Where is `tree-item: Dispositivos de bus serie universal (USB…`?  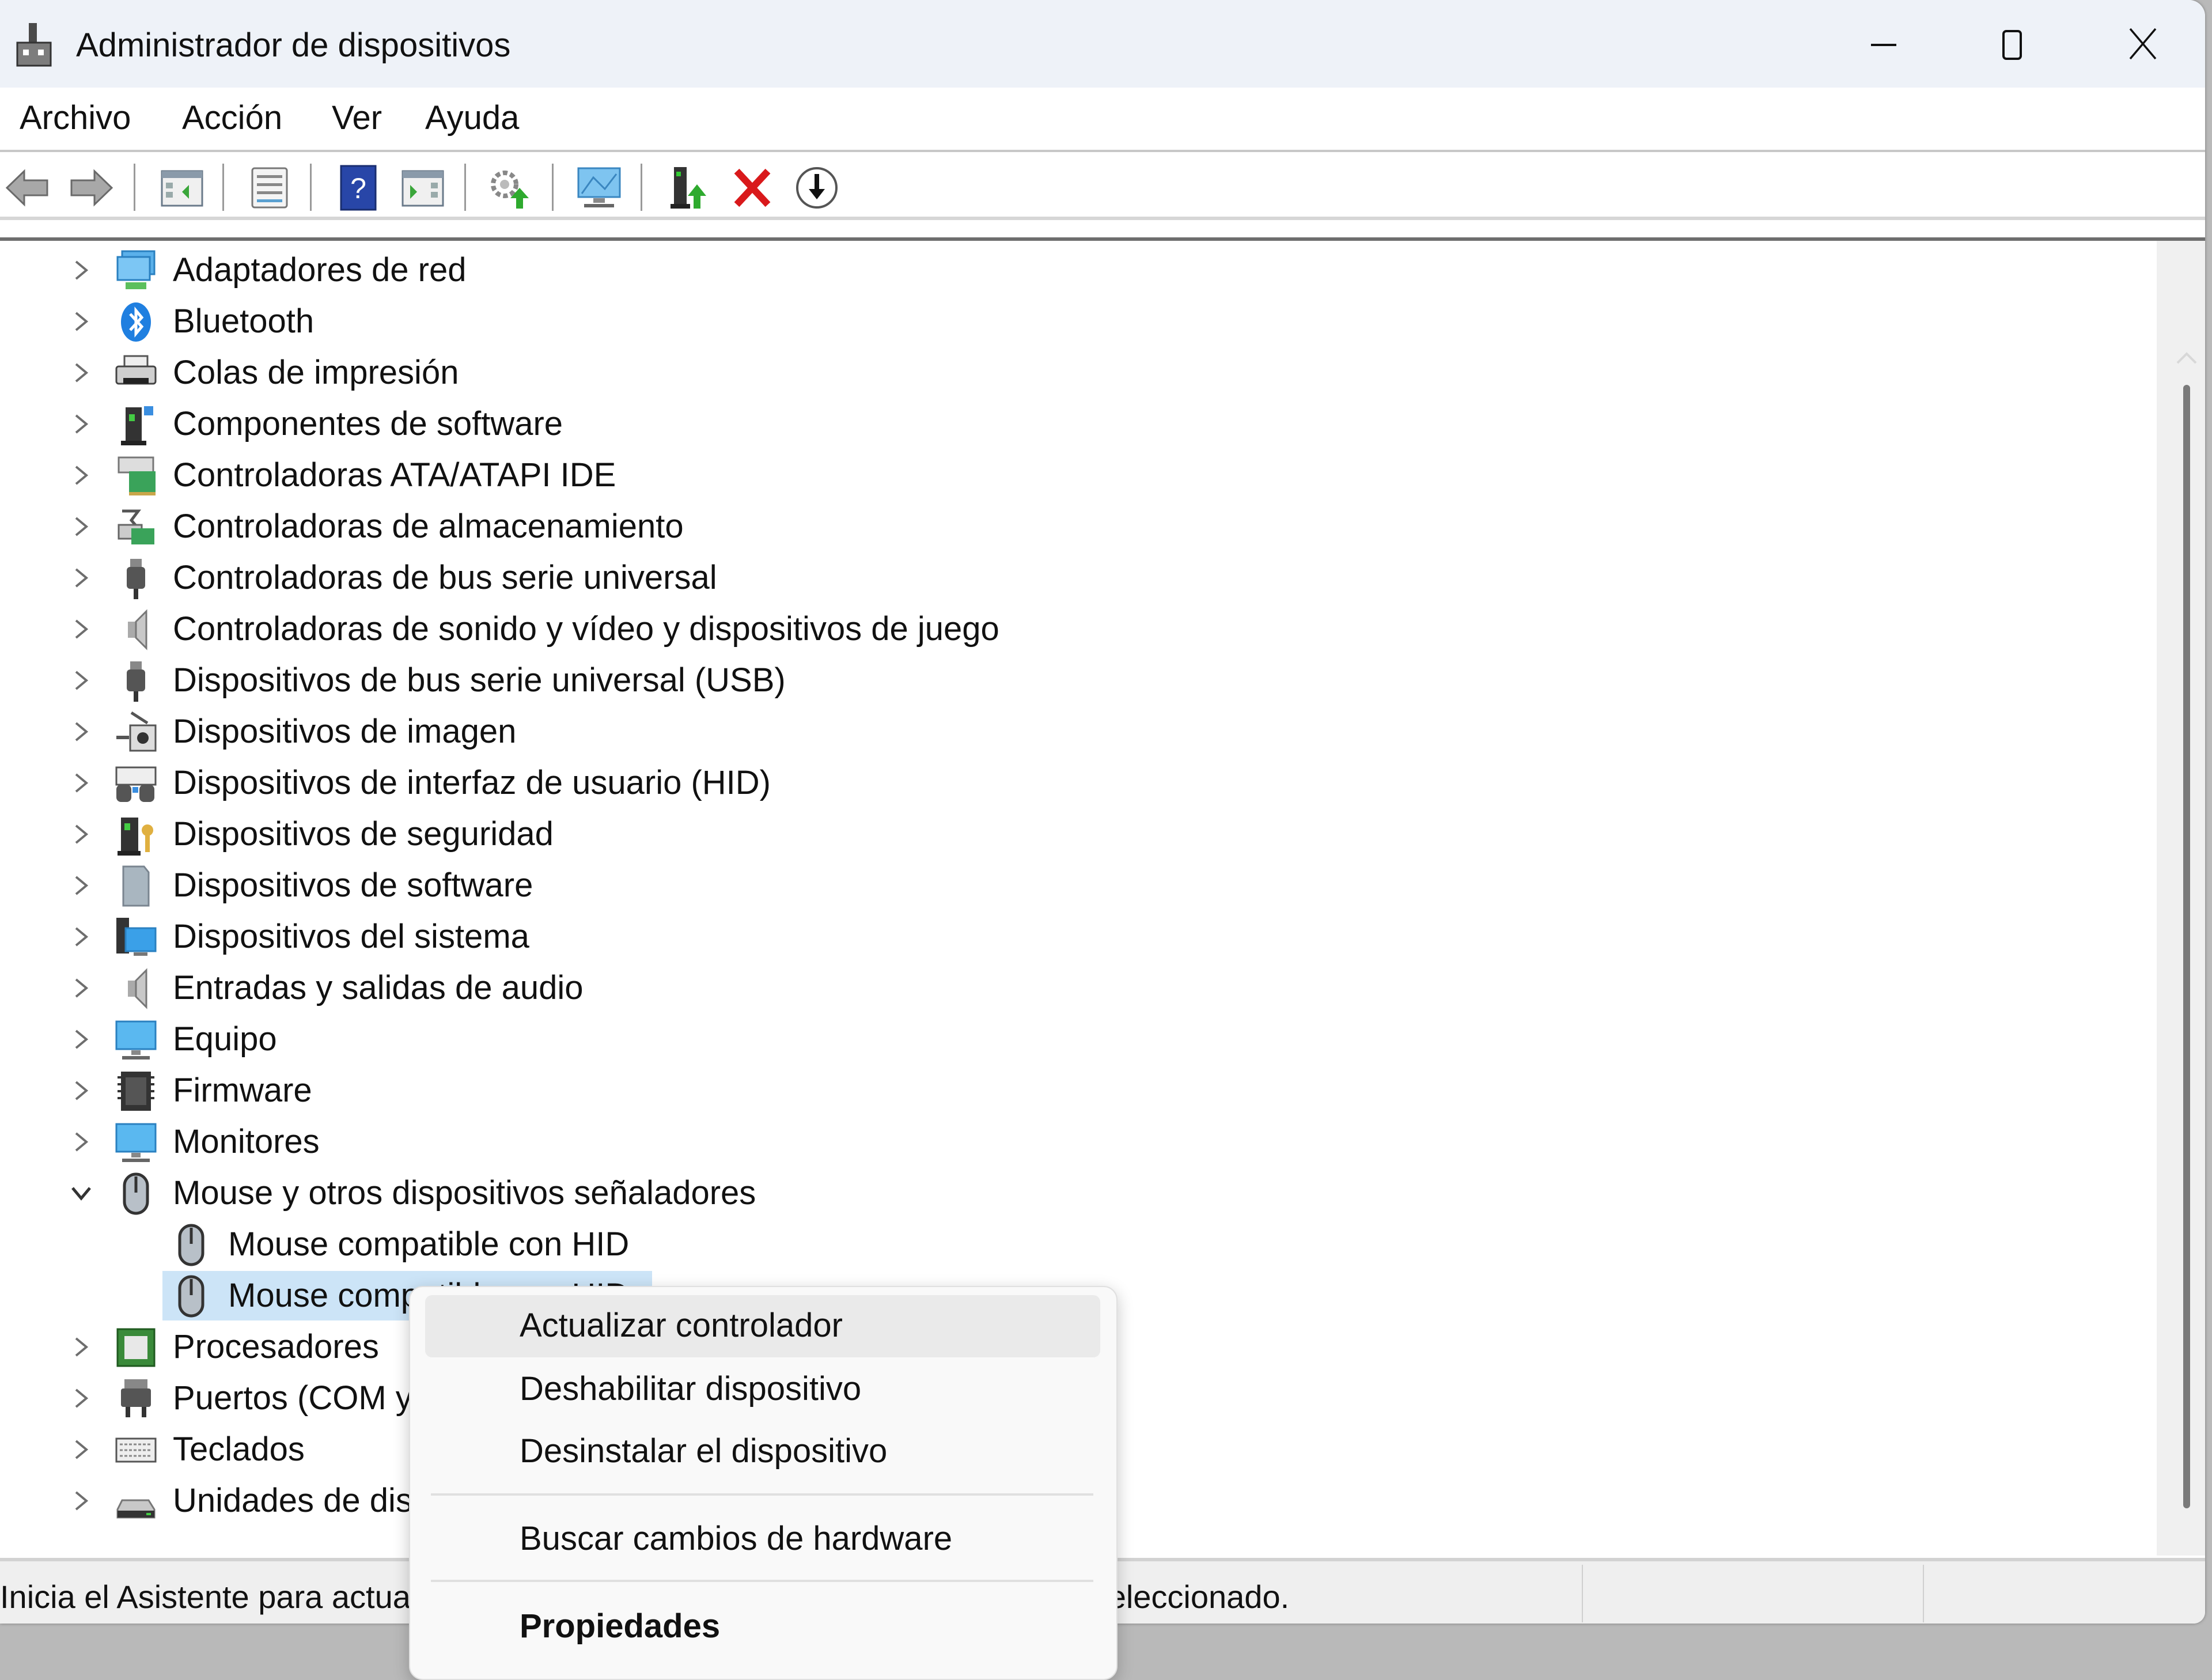
tree-item: Dispositivos de bus serie universal (USB… is located at coordinates (547, 681).